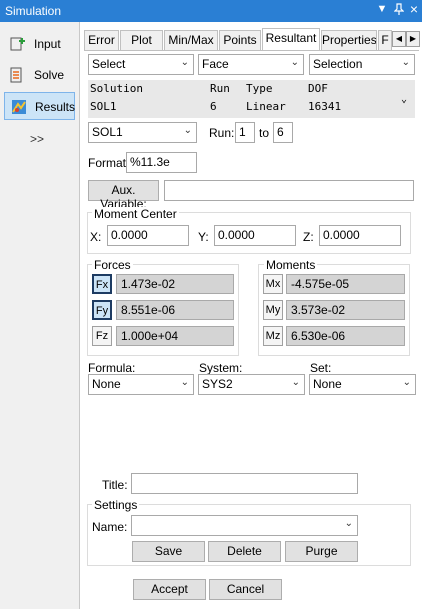  What do you see at coordinates (308, 237) in the screenshot?
I see `center-z-label: Z:` at bounding box center [308, 237].